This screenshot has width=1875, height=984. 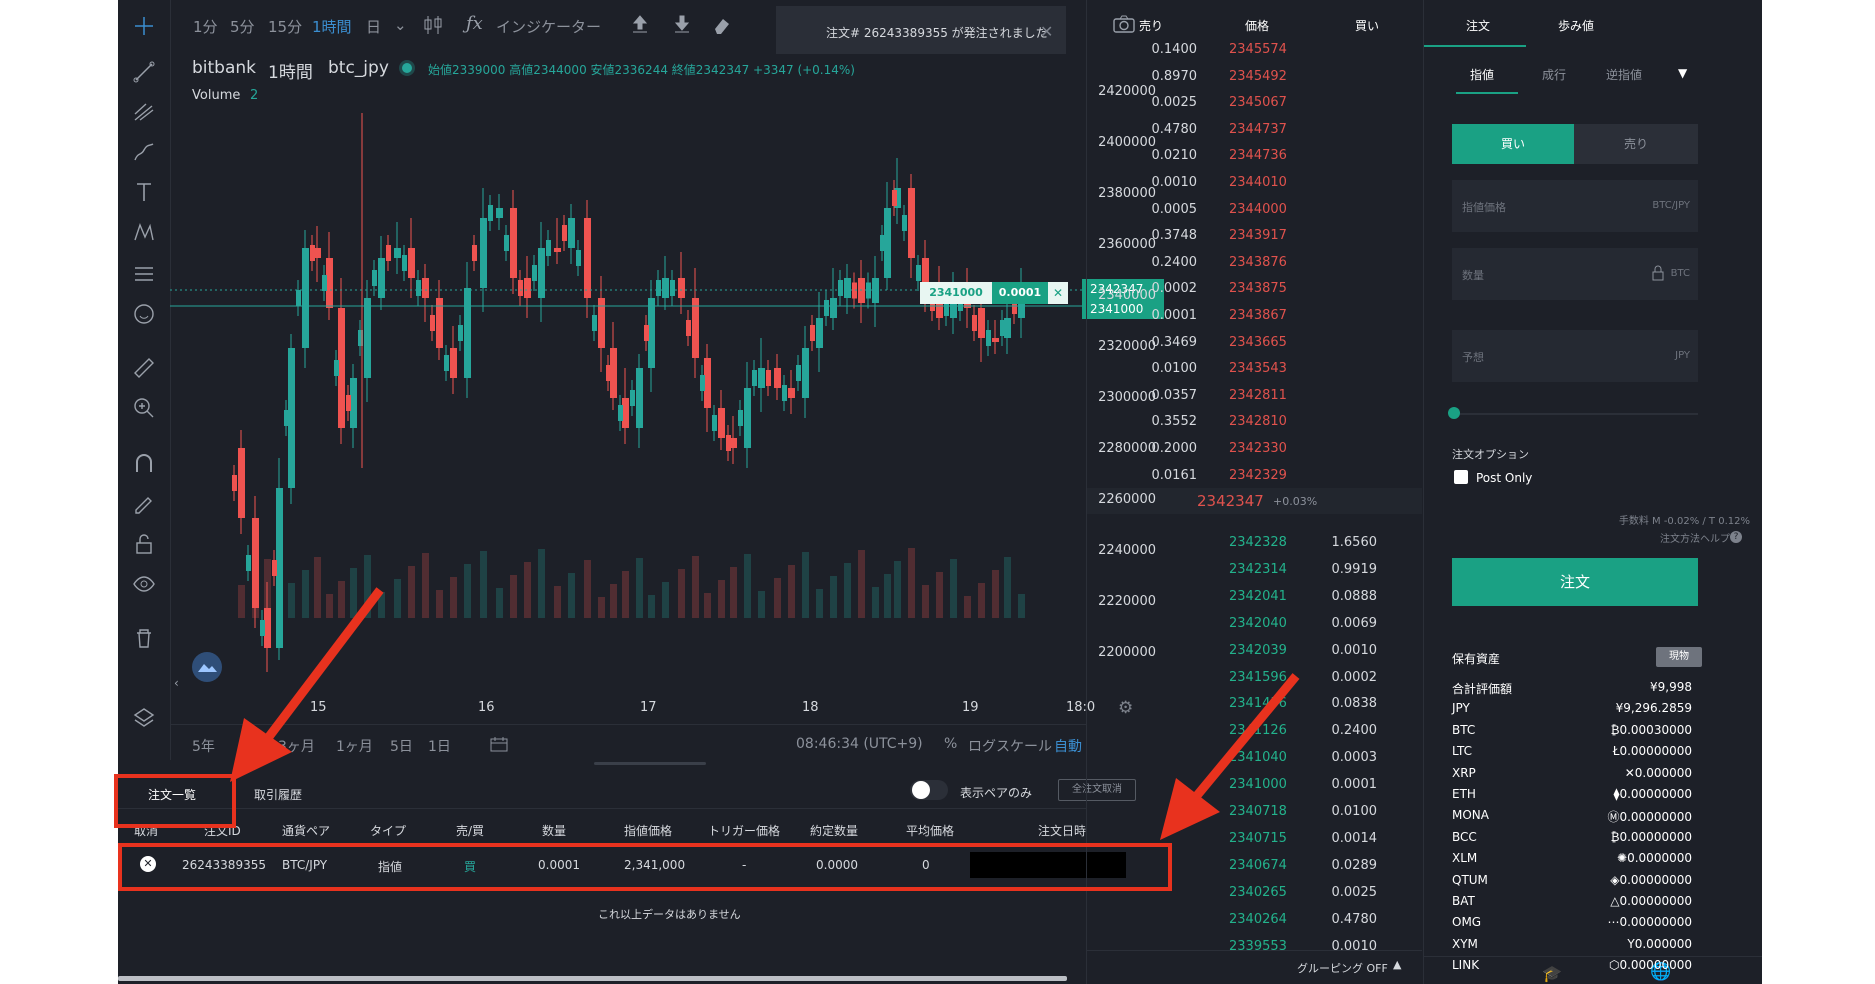 I want to click on annotation-arrows, so click(x=765, y=713).